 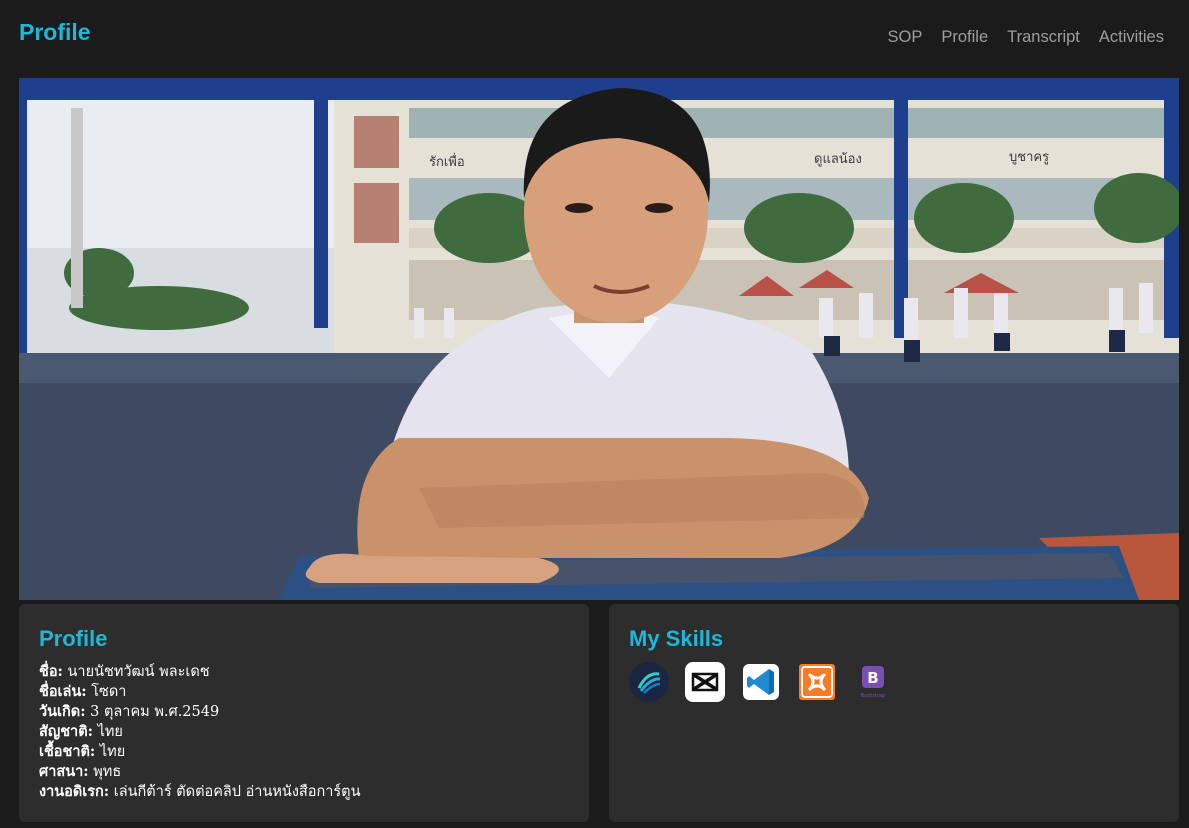 What do you see at coordinates (138, 672) in the screenshot?
I see `info-value: นายนัชทวัฒน์ พละเดช` at bounding box center [138, 672].